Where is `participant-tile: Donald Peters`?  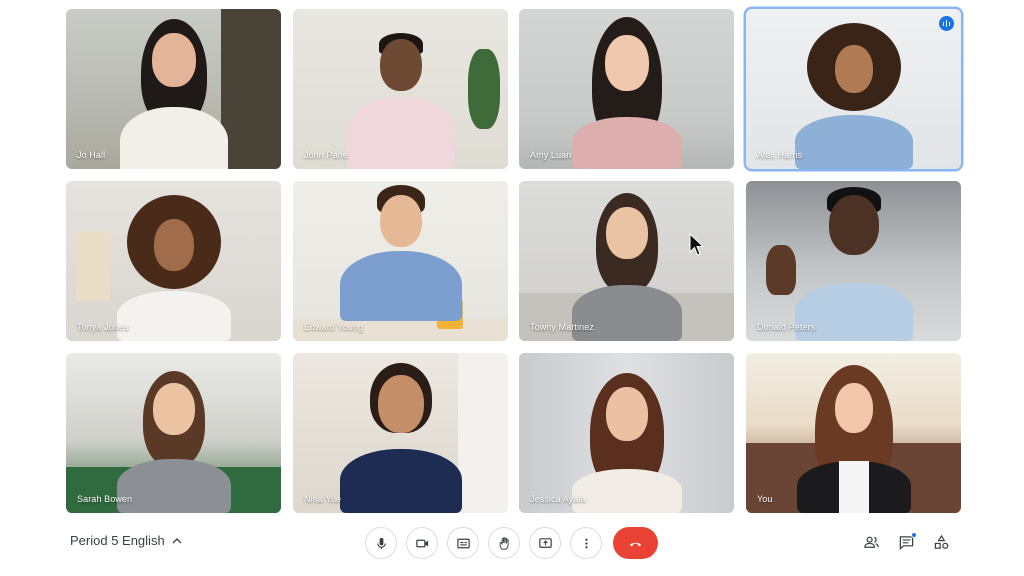 participant-tile: Donald Peters is located at coordinates (853, 261).